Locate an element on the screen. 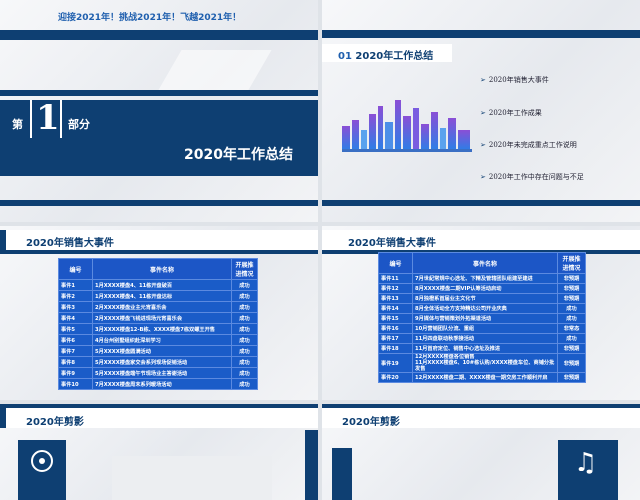 This screenshot has width=640, height=500. table-row: 事件7 5月XXXX楼盘圆满活动 成功 is located at coordinates (158, 351).